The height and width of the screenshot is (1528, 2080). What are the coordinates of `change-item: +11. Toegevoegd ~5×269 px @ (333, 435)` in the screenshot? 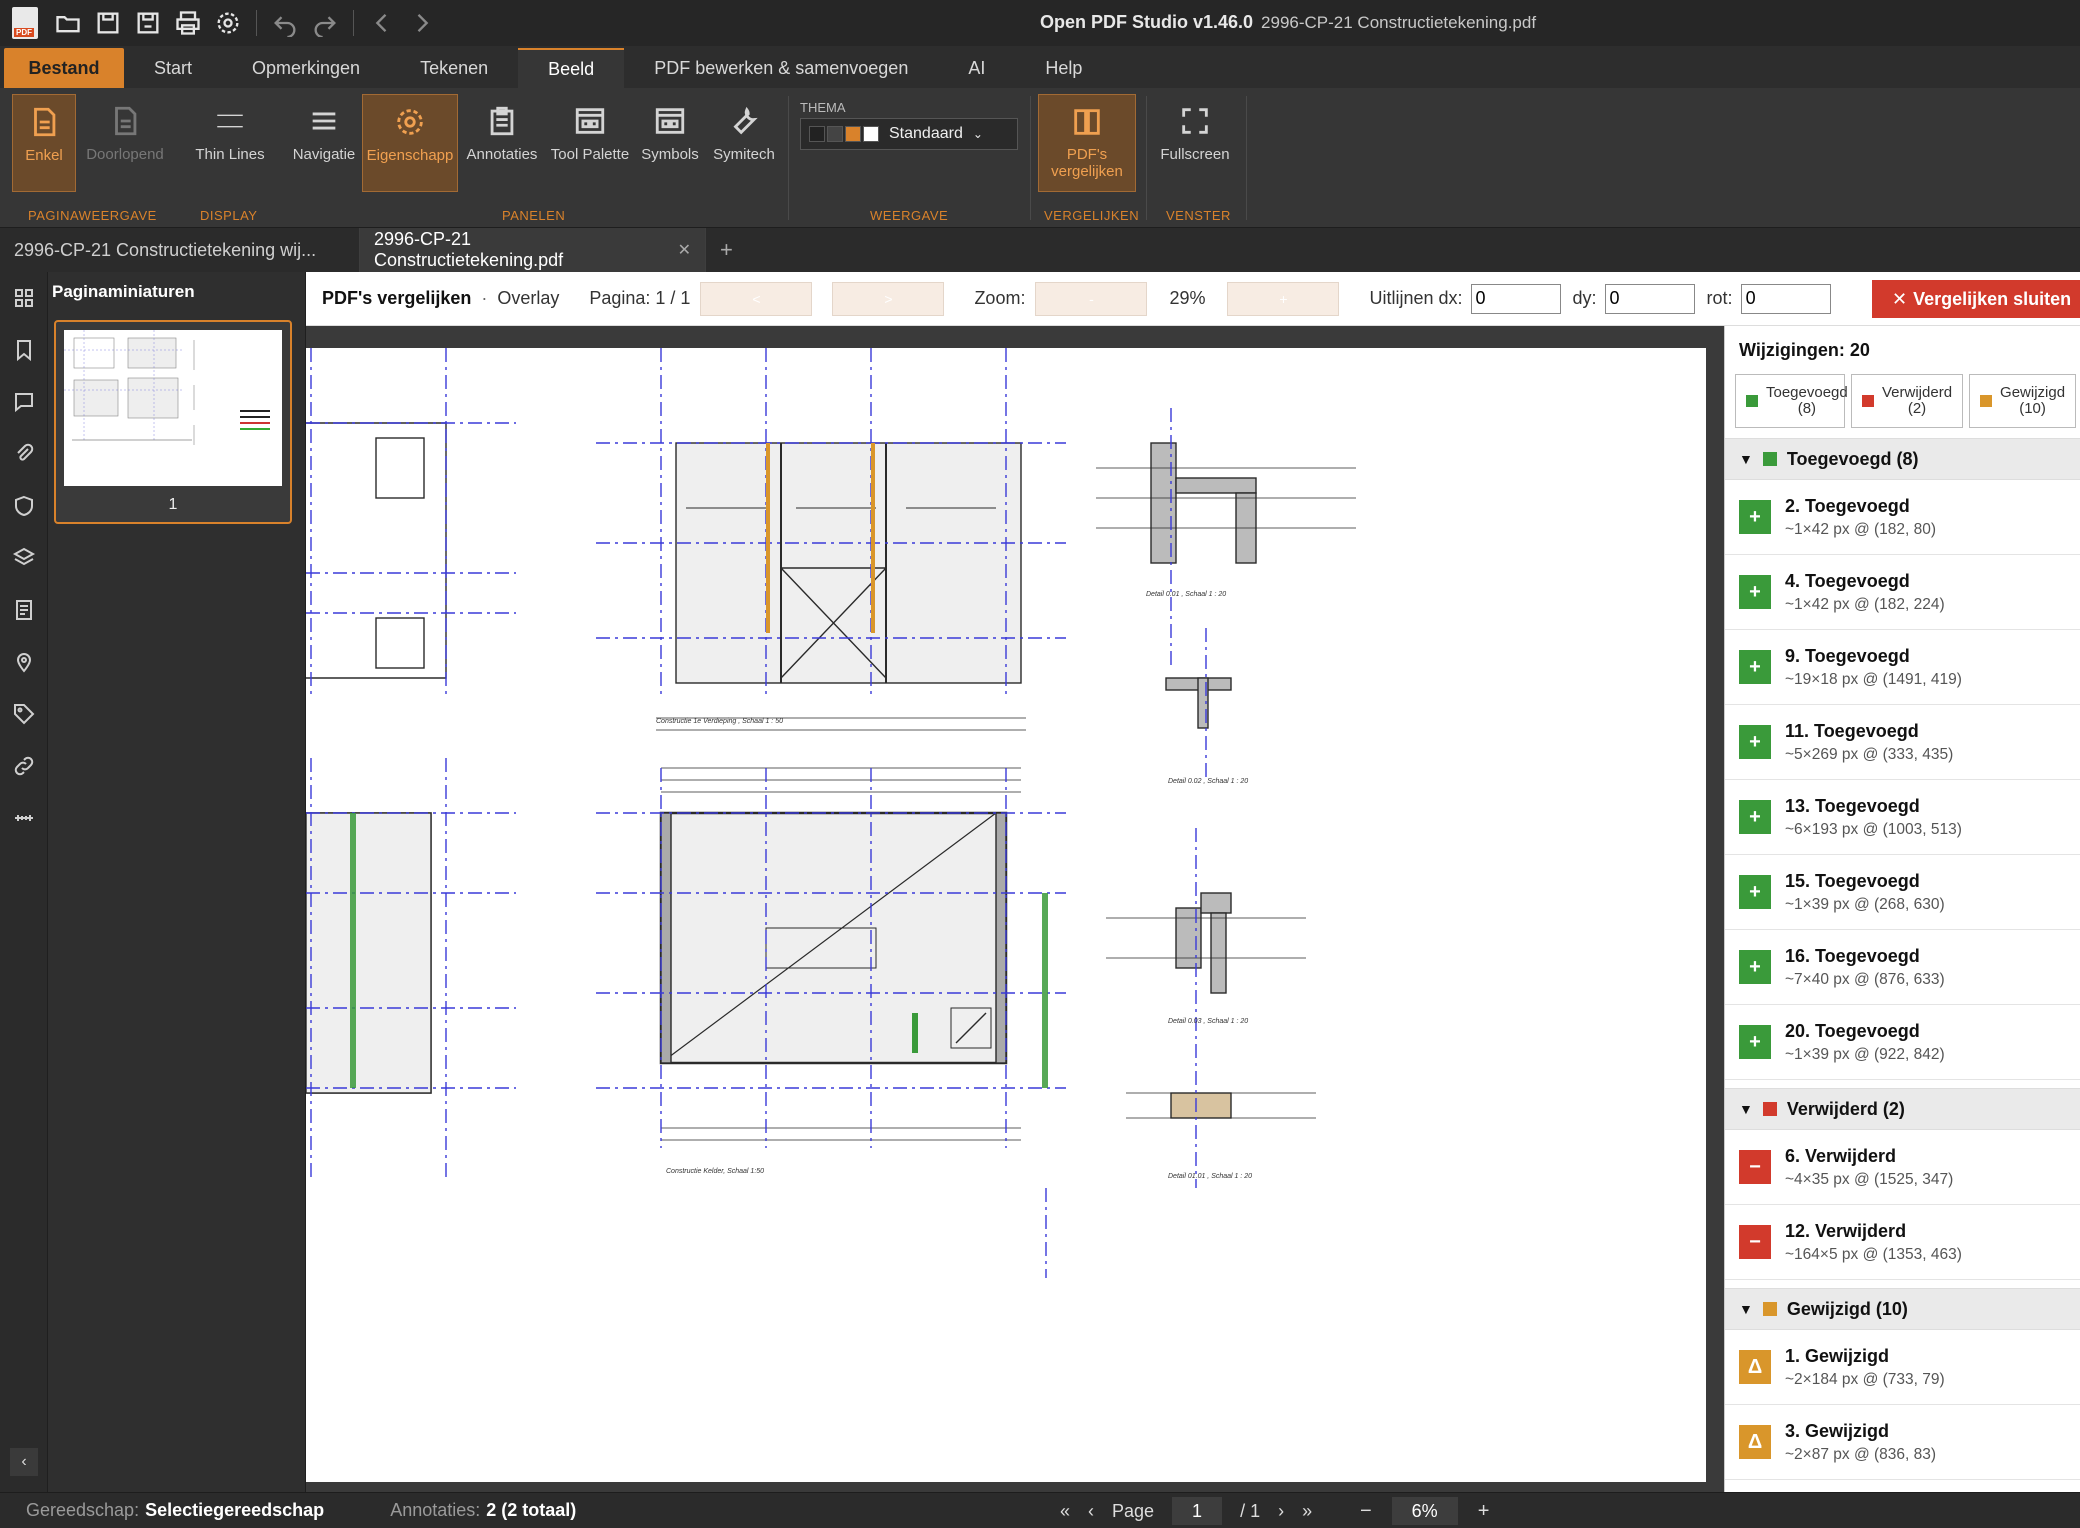 It's located at (1902, 742).